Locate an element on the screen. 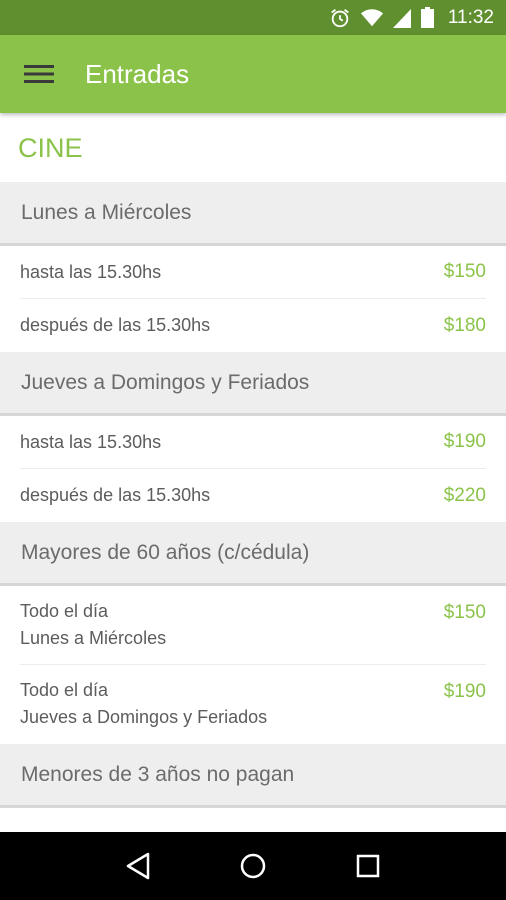  price-label: Todo el día Jueves a Domingos y Feriados is located at coordinates (143, 704).